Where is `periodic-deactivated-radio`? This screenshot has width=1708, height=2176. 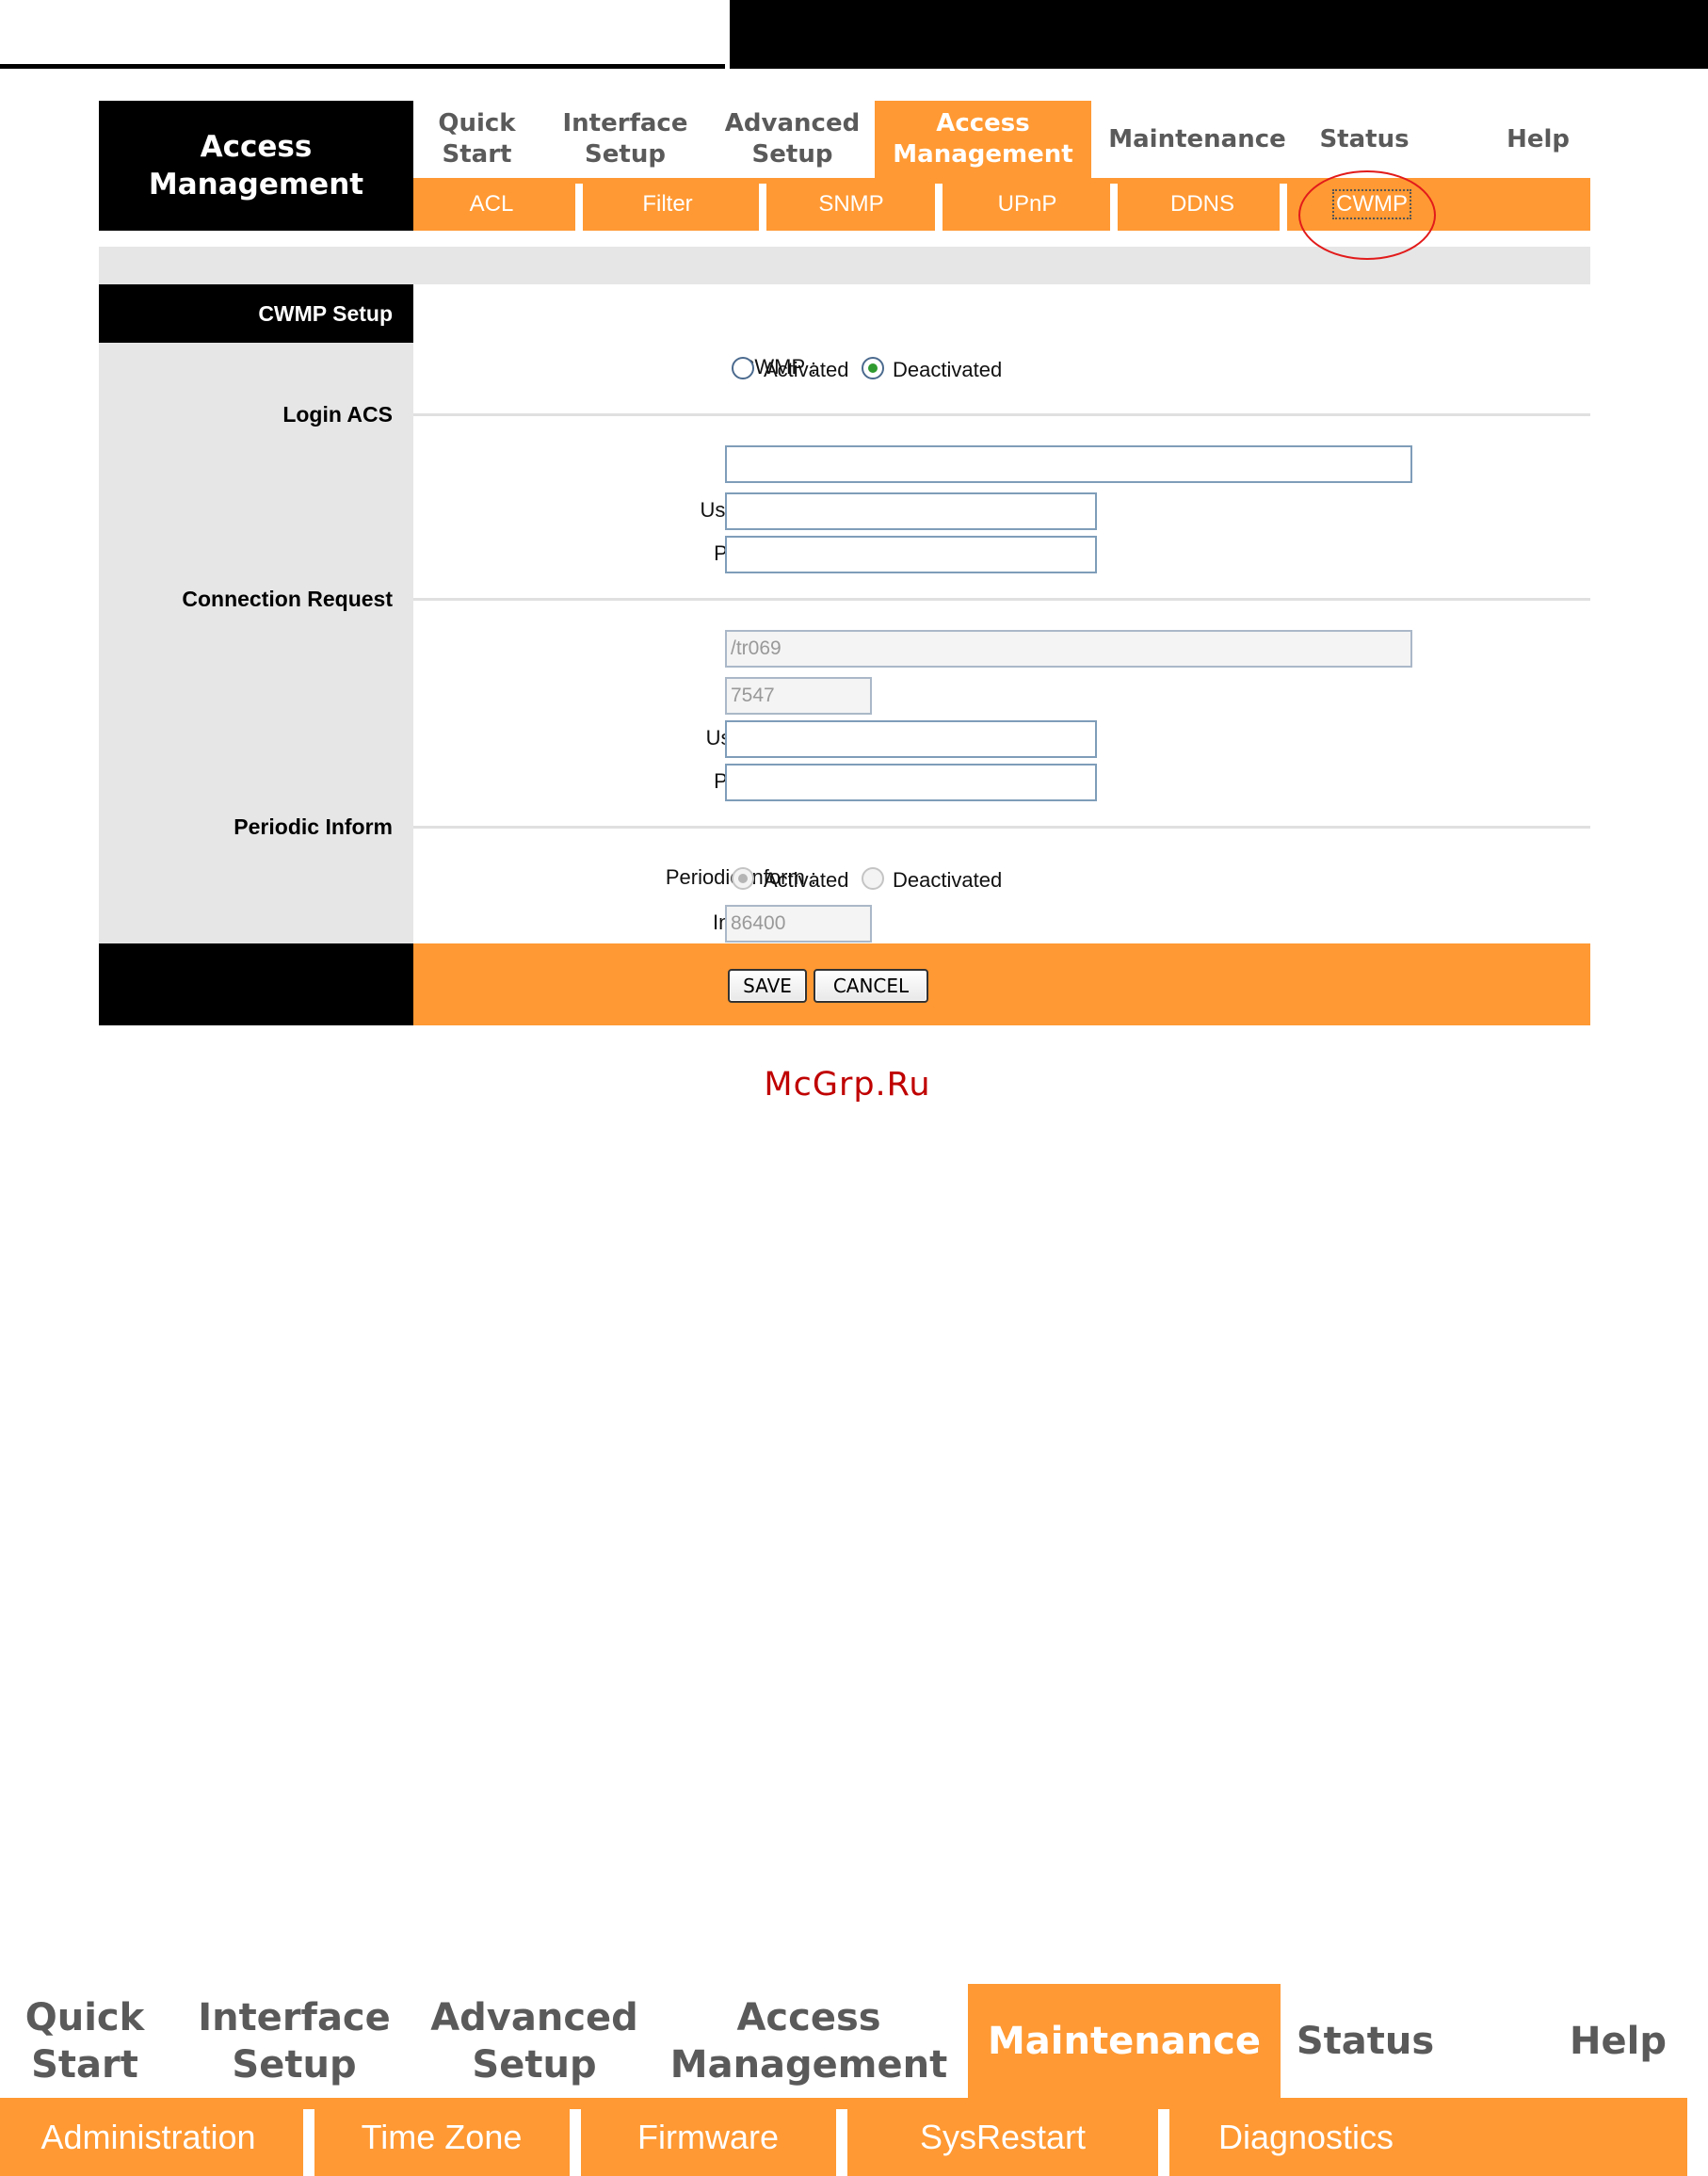
periodic-deactivated-radio is located at coordinates (873, 878).